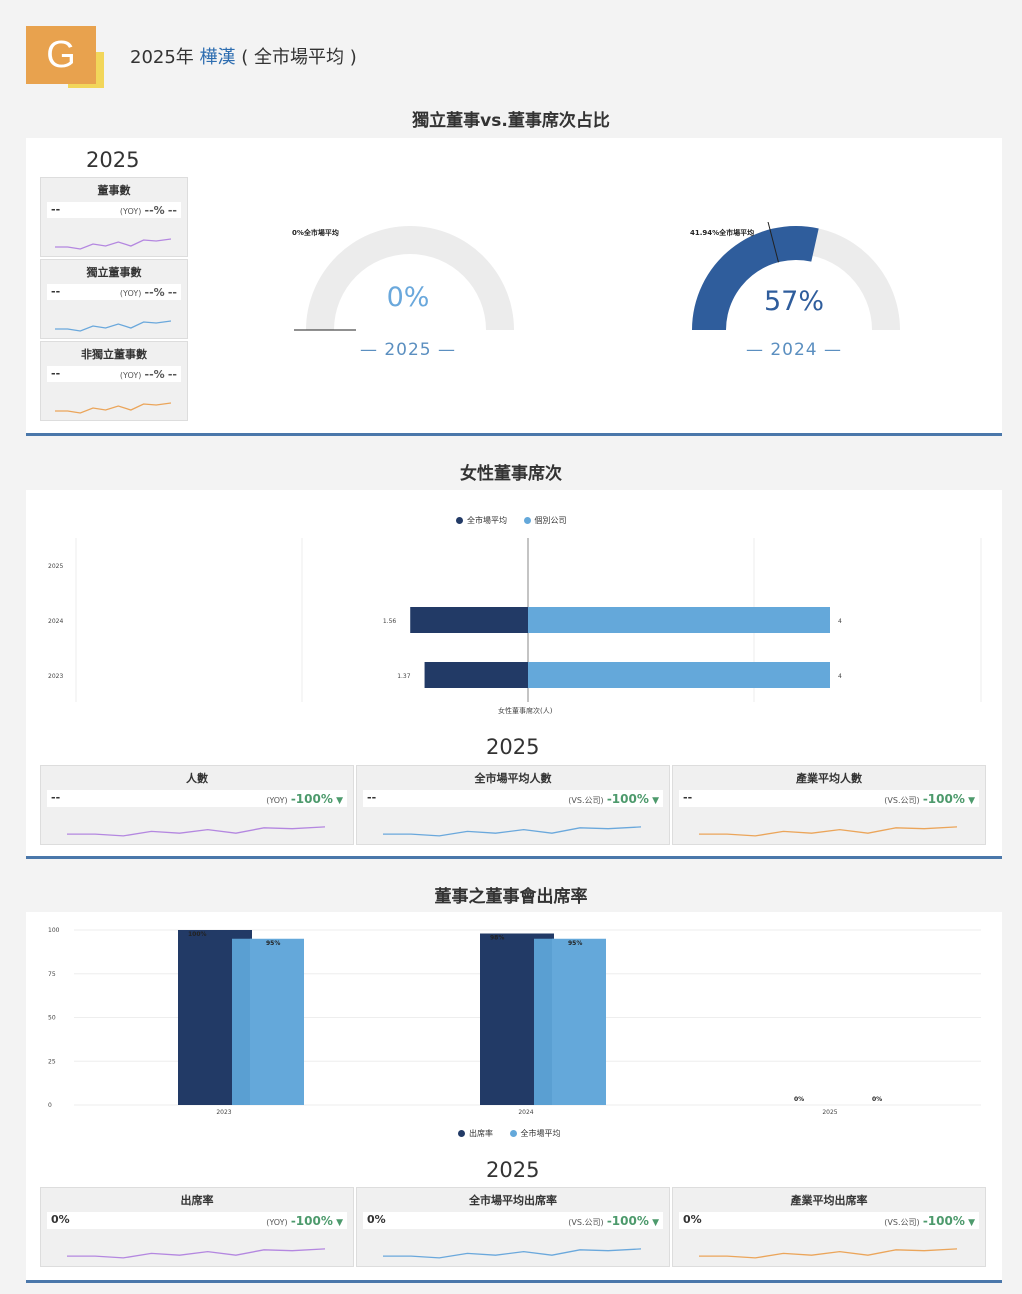 The height and width of the screenshot is (1294, 1022). Describe the element at coordinates (511, 897) in the screenshot. I see `section-title-attendance: 董事之董事會出席率` at that location.